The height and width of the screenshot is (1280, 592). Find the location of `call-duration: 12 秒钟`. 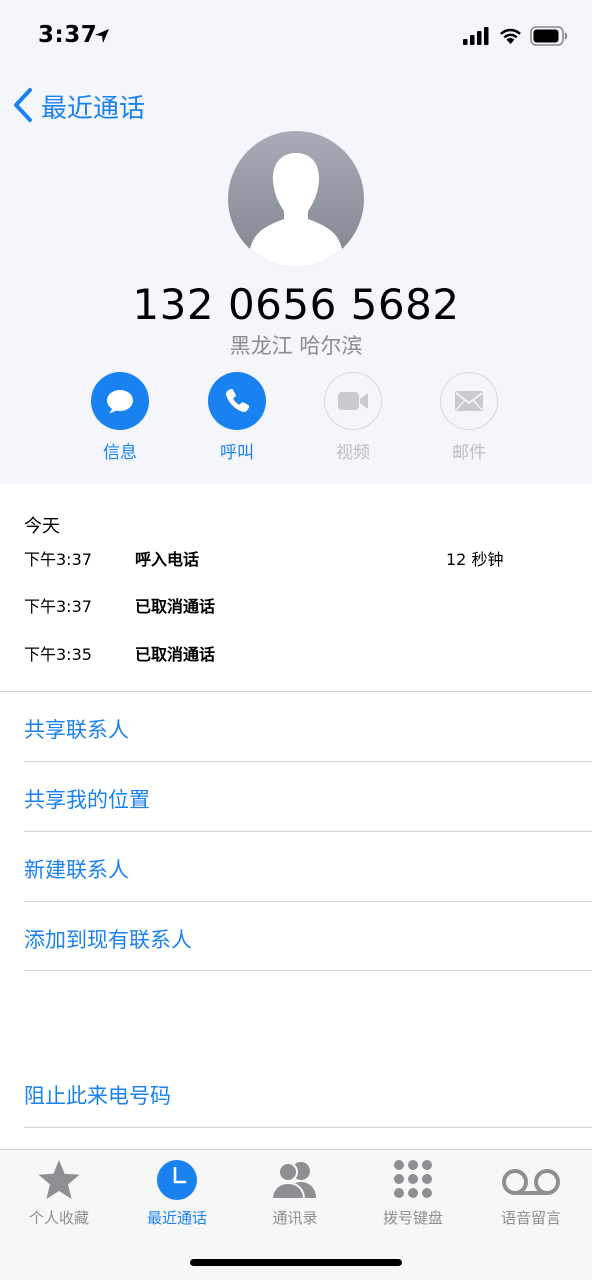

call-duration: 12 秒钟 is located at coordinates (475, 559).